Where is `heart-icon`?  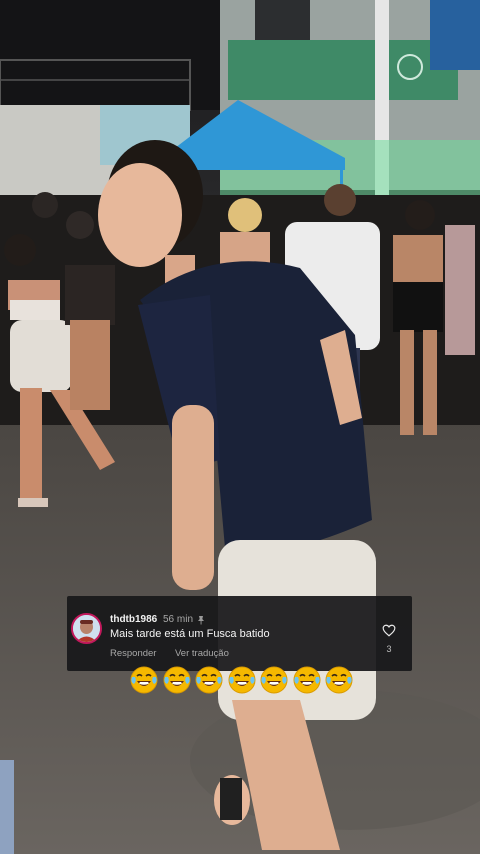 heart-icon is located at coordinates (389, 630).